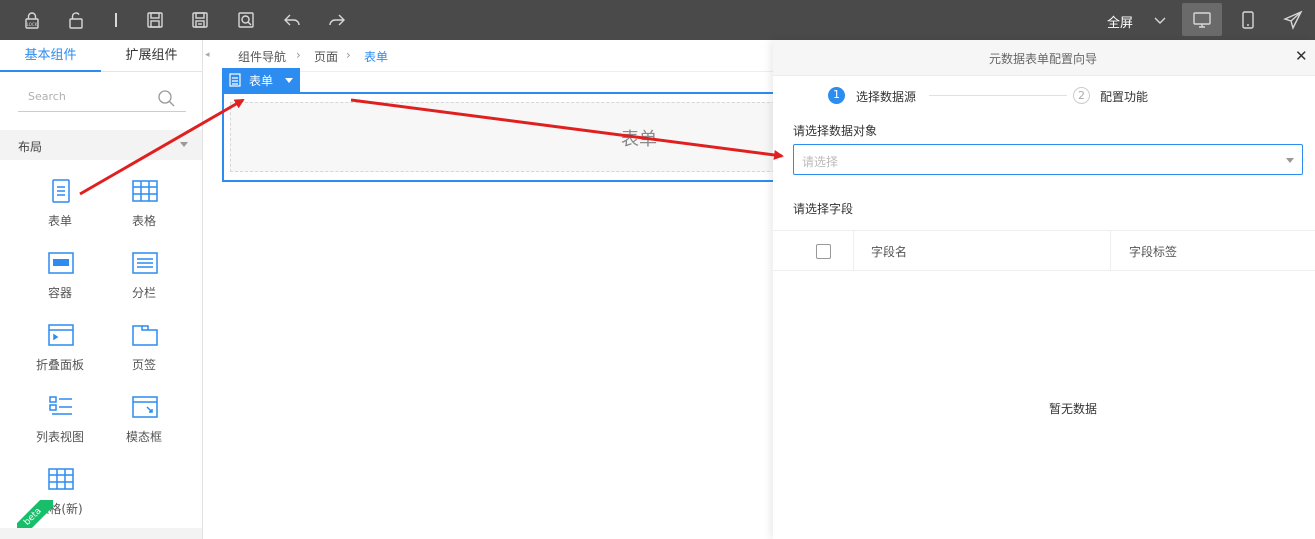 The height and width of the screenshot is (539, 1315). Describe the element at coordinates (246, 20) in the screenshot. I see `preview-icon` at that location.